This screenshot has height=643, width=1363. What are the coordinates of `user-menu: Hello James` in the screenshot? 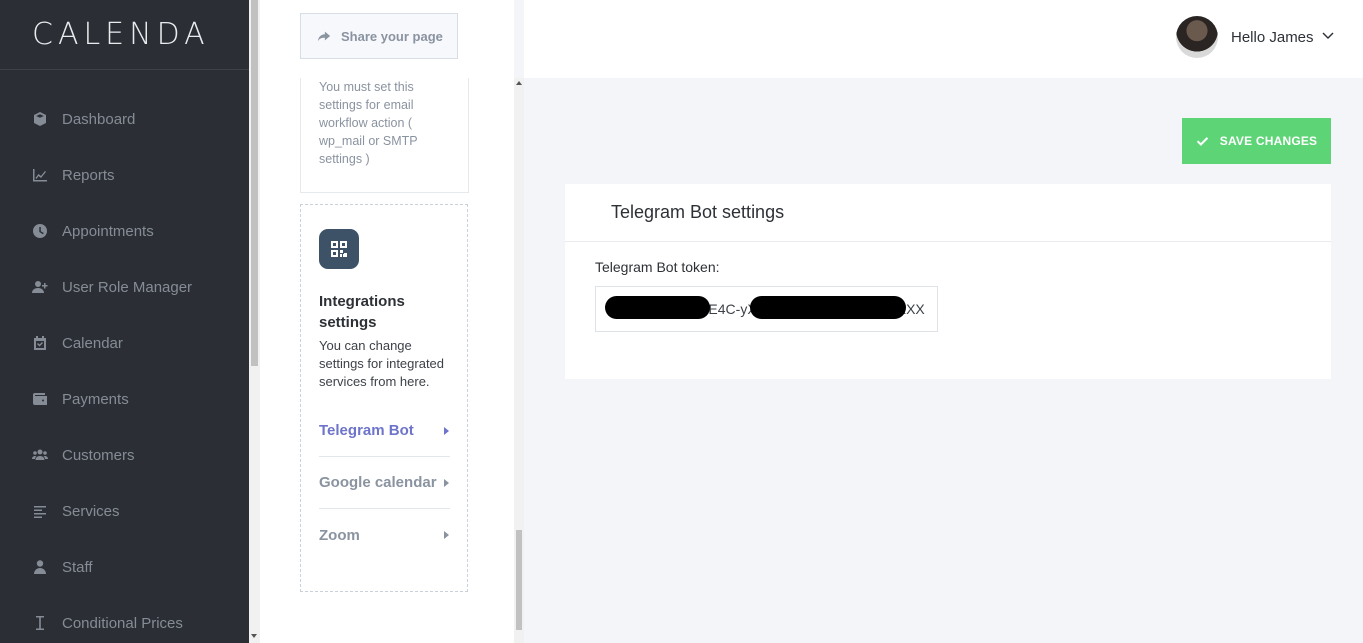 It's located at (1255, 37).